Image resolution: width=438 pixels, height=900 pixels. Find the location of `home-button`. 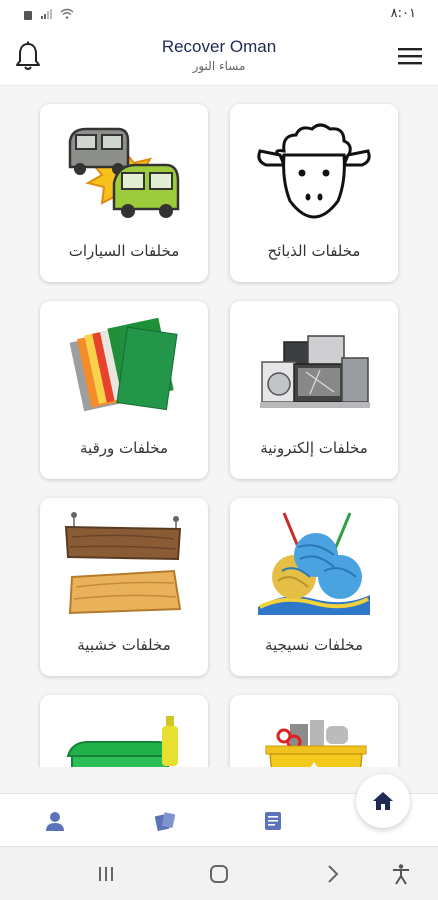

home-button is located at coordinates (383, 801).